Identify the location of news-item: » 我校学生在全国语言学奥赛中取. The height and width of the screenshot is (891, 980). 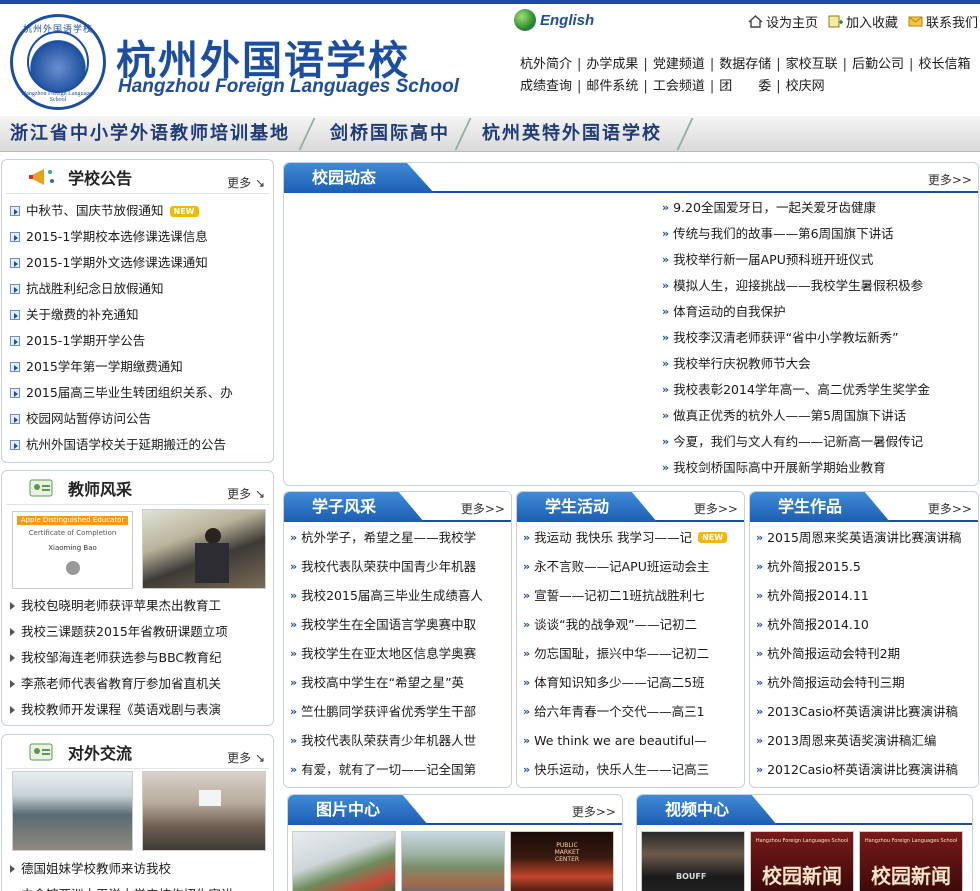
(400, 624).